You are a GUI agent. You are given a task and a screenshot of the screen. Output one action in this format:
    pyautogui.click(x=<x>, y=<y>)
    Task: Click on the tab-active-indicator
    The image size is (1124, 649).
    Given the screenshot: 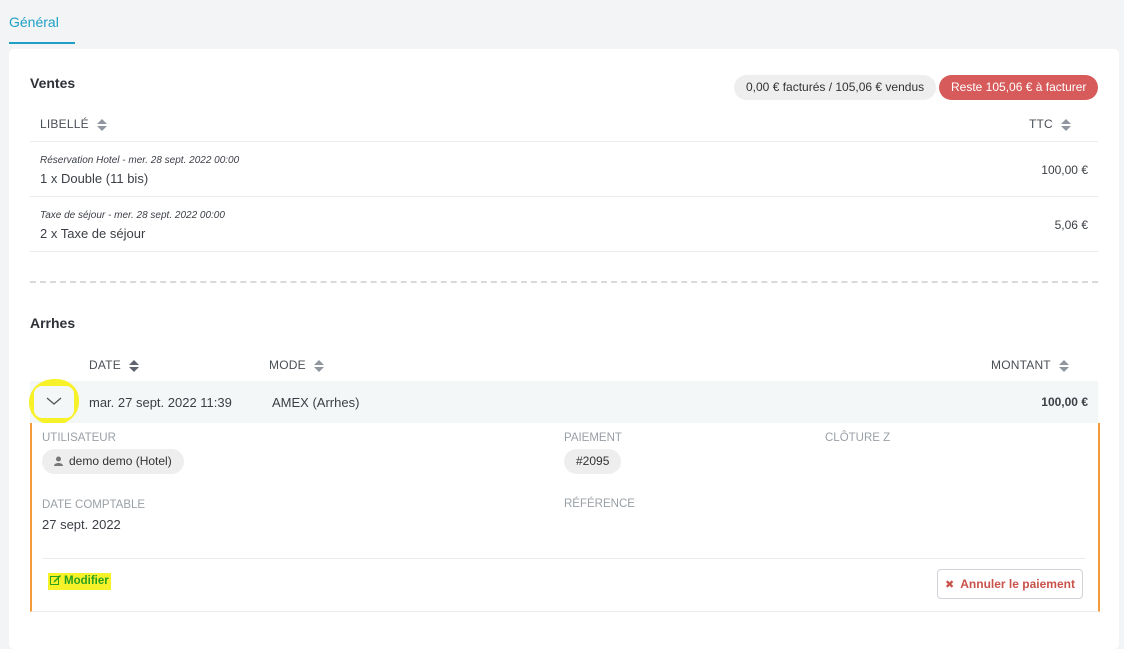 What is the action you would take?
    pyautogui.click(x=42, y=43)
    